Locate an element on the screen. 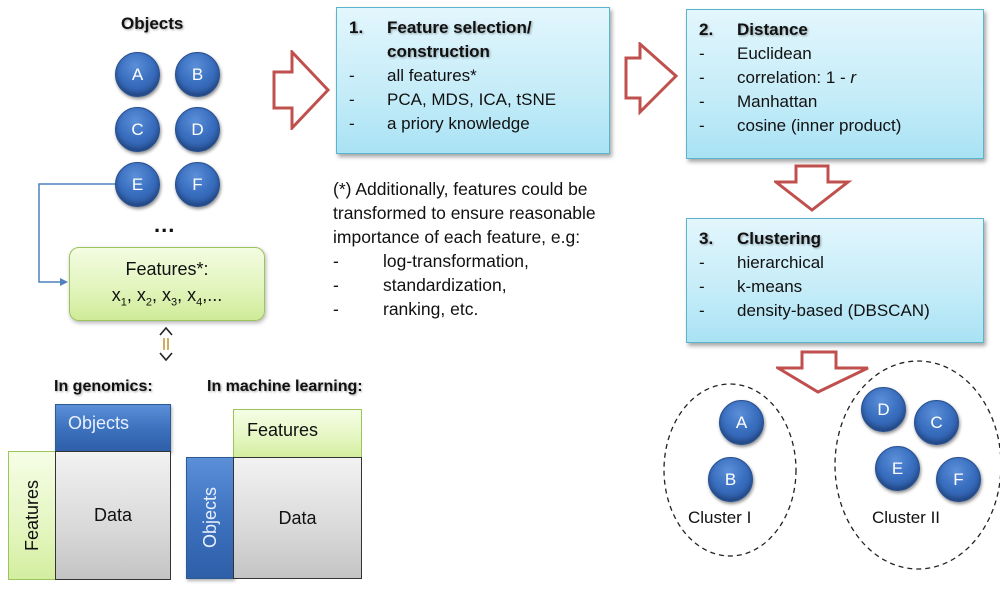 The image size is (1000, 592). ml-features-label: Features is located at coordinates (283, 430).